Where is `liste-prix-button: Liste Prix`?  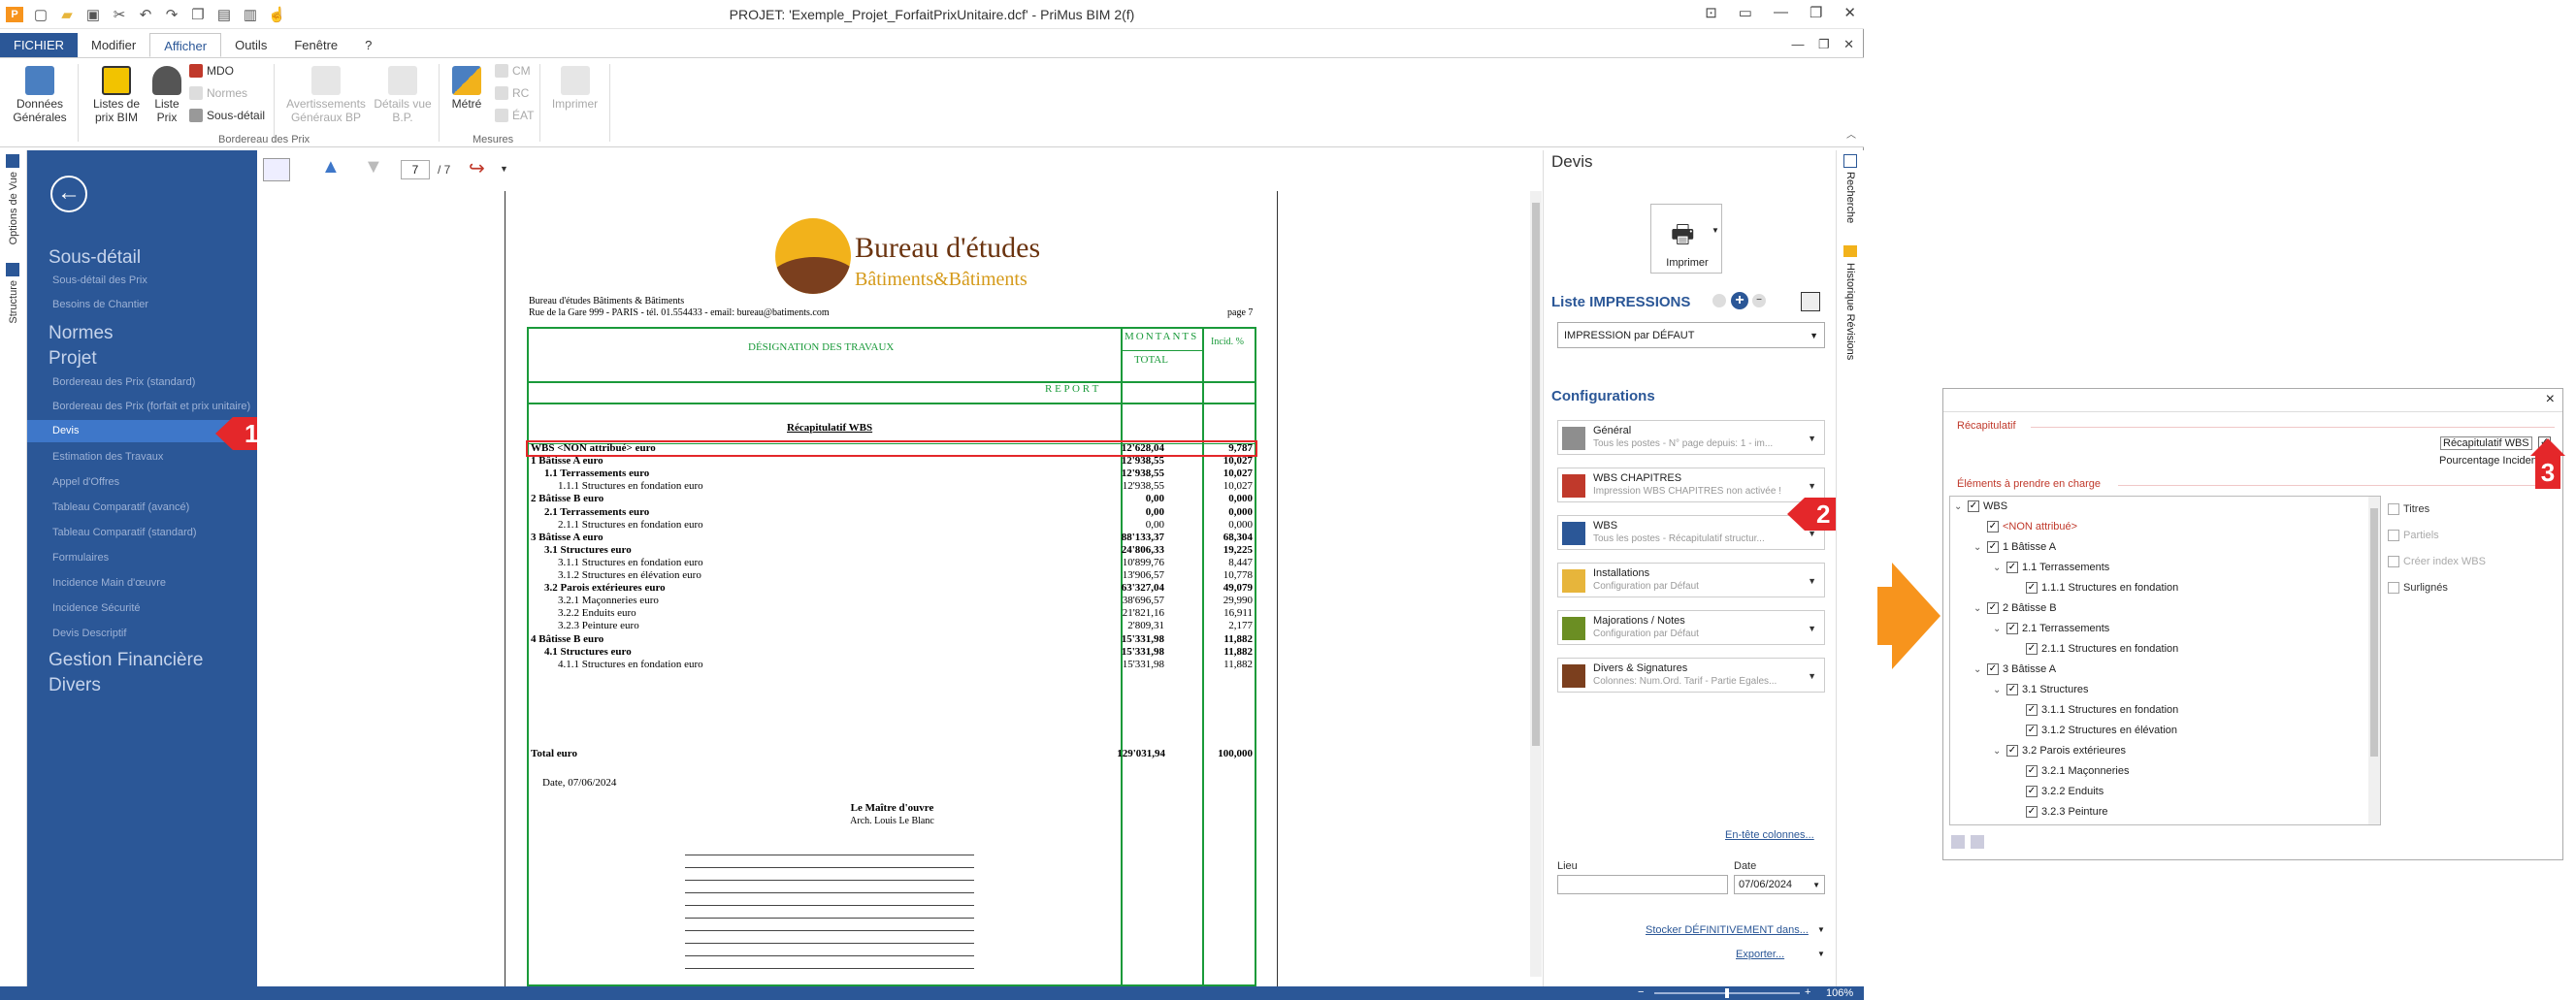 liste-prix-button: Liste Prix is located at coordinates (166, 95).